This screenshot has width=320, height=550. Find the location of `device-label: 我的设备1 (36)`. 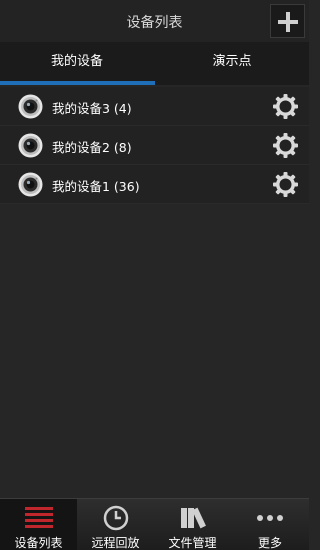

device-label: 我的设备1 (36) is located at coordinates (96, 186).